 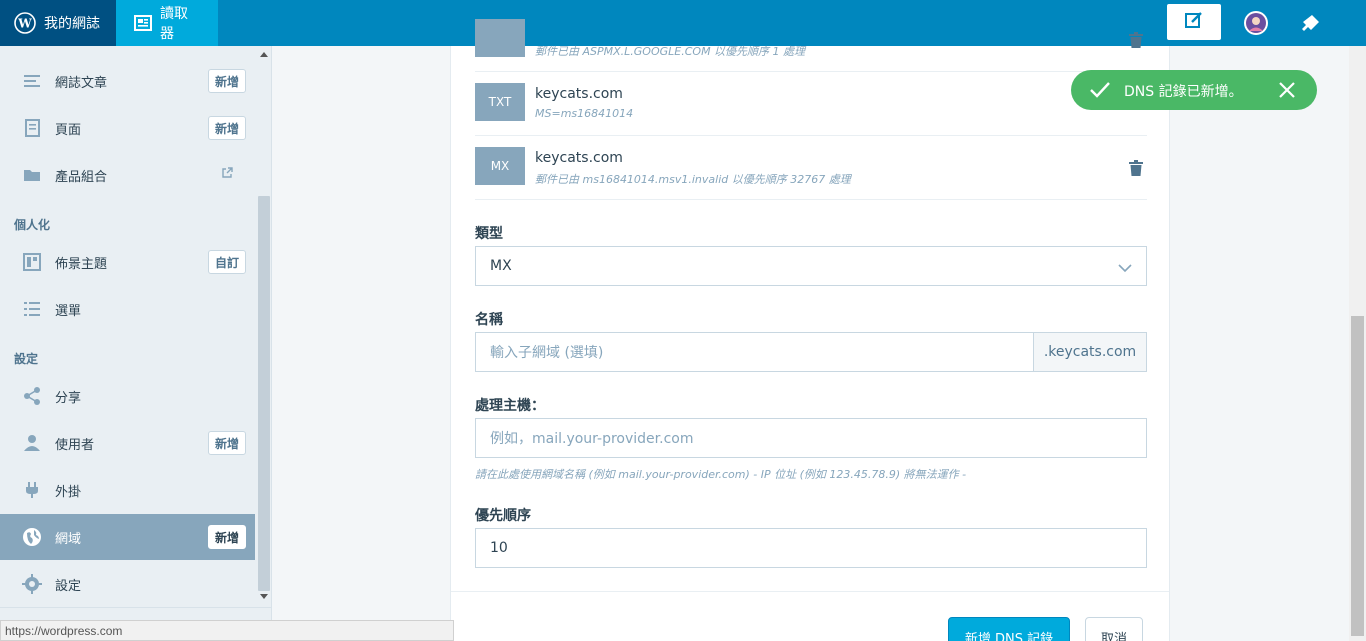 I want to click on sidebar-item-label: 網誌文章, so click(x=81, y=83).